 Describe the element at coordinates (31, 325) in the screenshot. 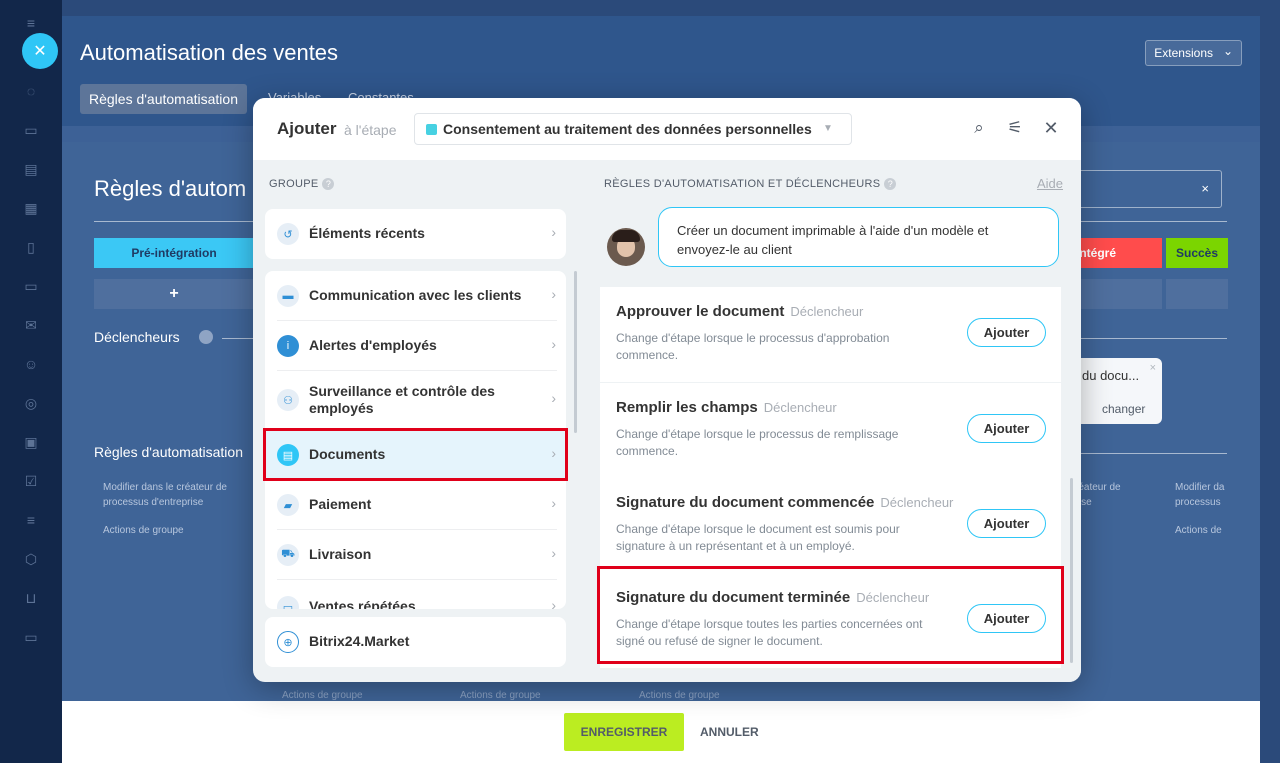

I see `mail-icon: ✉` at that location.